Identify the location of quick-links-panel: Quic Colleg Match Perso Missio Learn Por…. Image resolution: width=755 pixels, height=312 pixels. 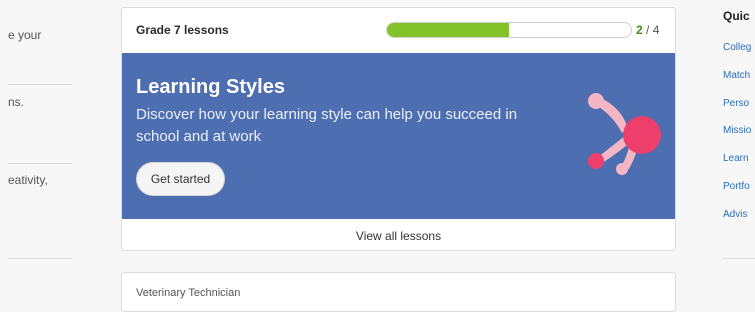
(739, 147).